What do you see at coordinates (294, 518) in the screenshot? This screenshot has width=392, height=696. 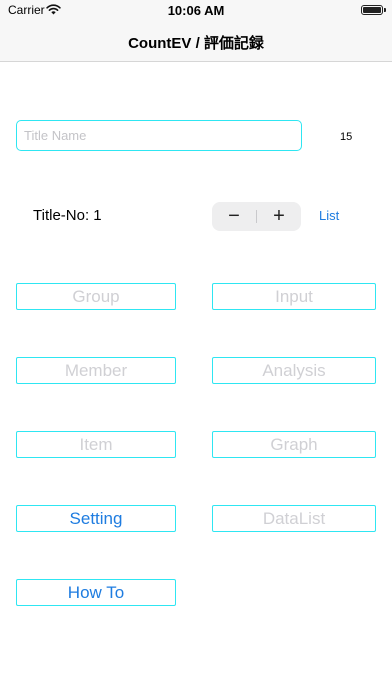 I see `datalist-button: DataList` at bounding box center [294, 518].